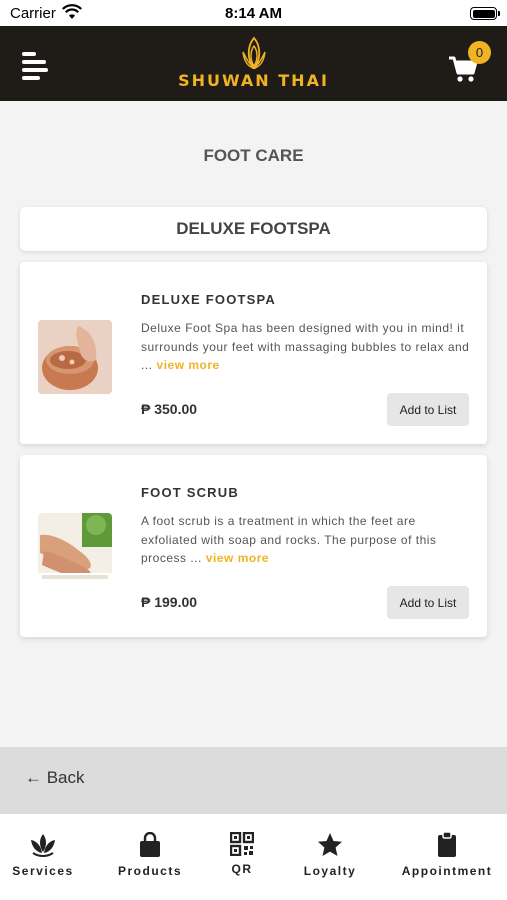 The height and width of the screenshot is (900, 507). I want to click on tab-products: Products, so click(150, 855).